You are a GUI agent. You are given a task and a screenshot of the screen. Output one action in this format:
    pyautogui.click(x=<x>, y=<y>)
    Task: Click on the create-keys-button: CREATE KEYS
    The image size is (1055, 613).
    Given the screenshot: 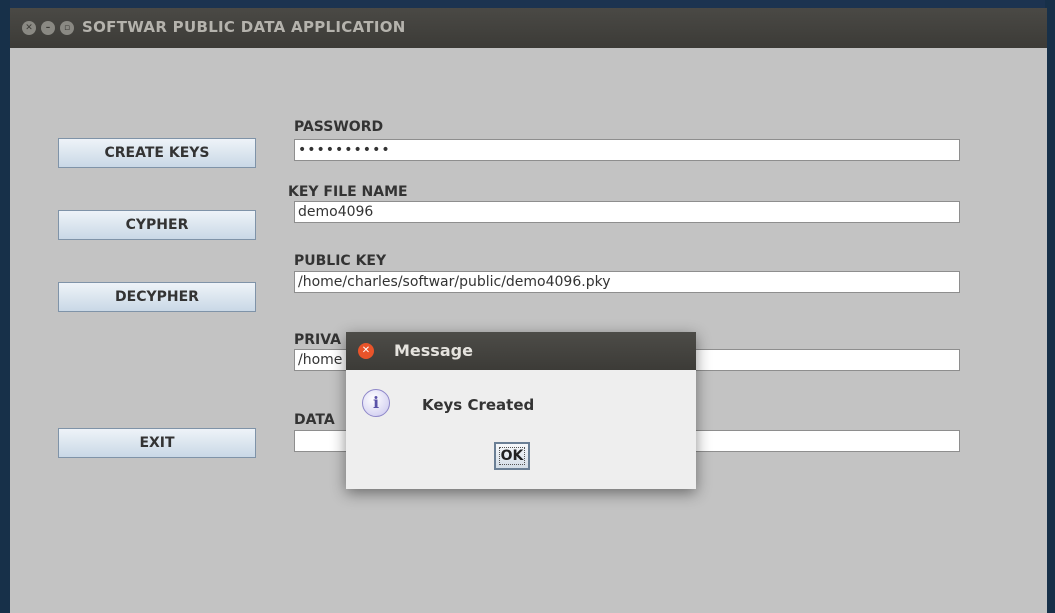 What is the action you would take?
    pyautogui.click(x=157, y=153)
    